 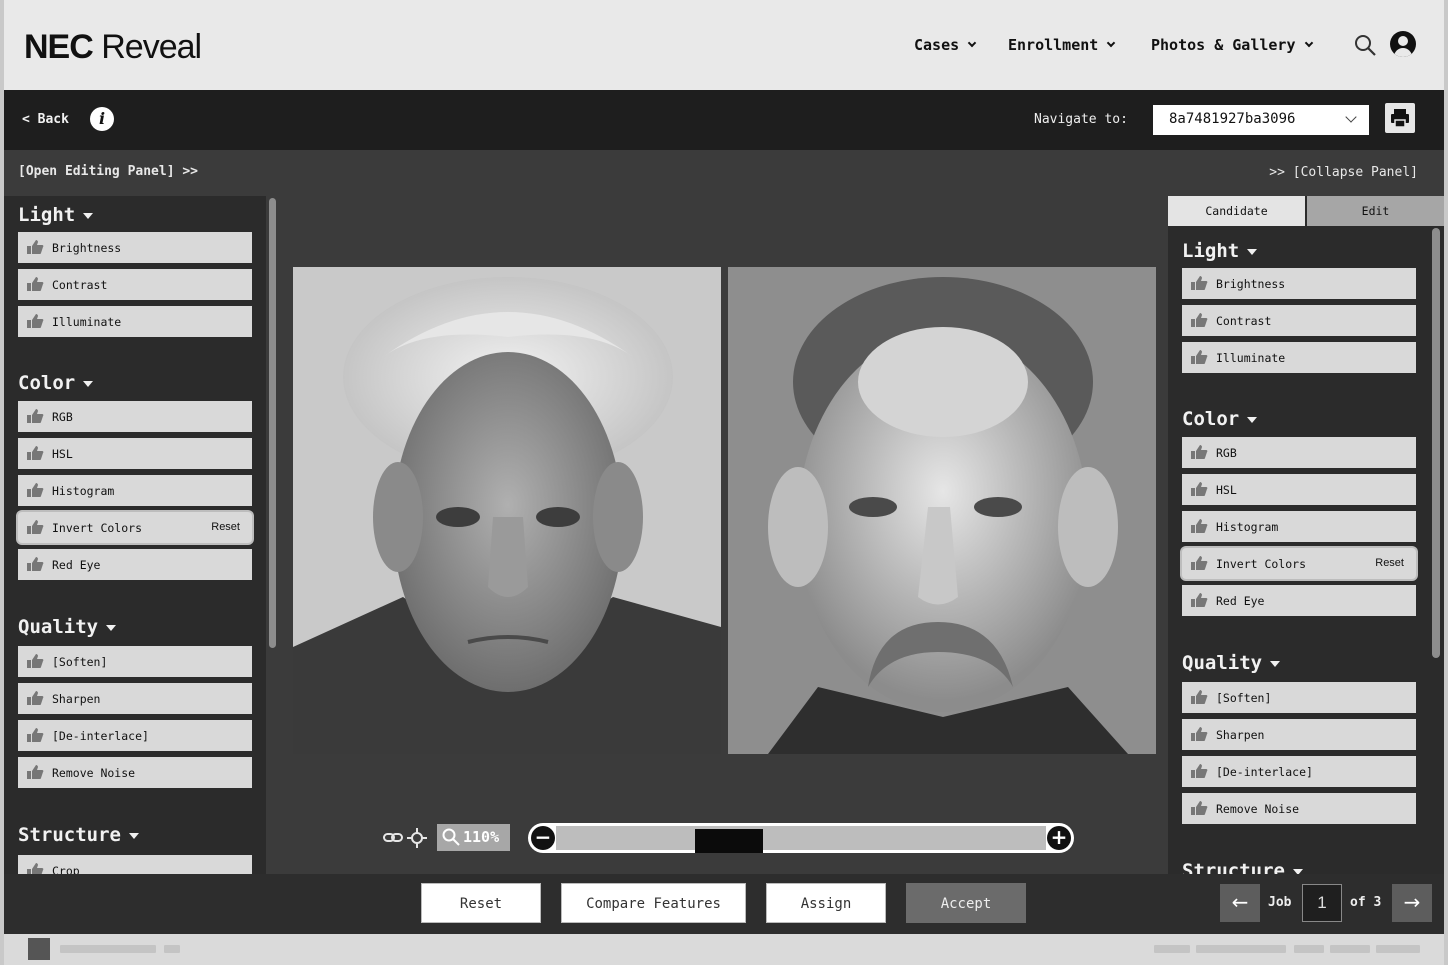 I want to click on user-avatar-icon, so click(x=1403, y=44).